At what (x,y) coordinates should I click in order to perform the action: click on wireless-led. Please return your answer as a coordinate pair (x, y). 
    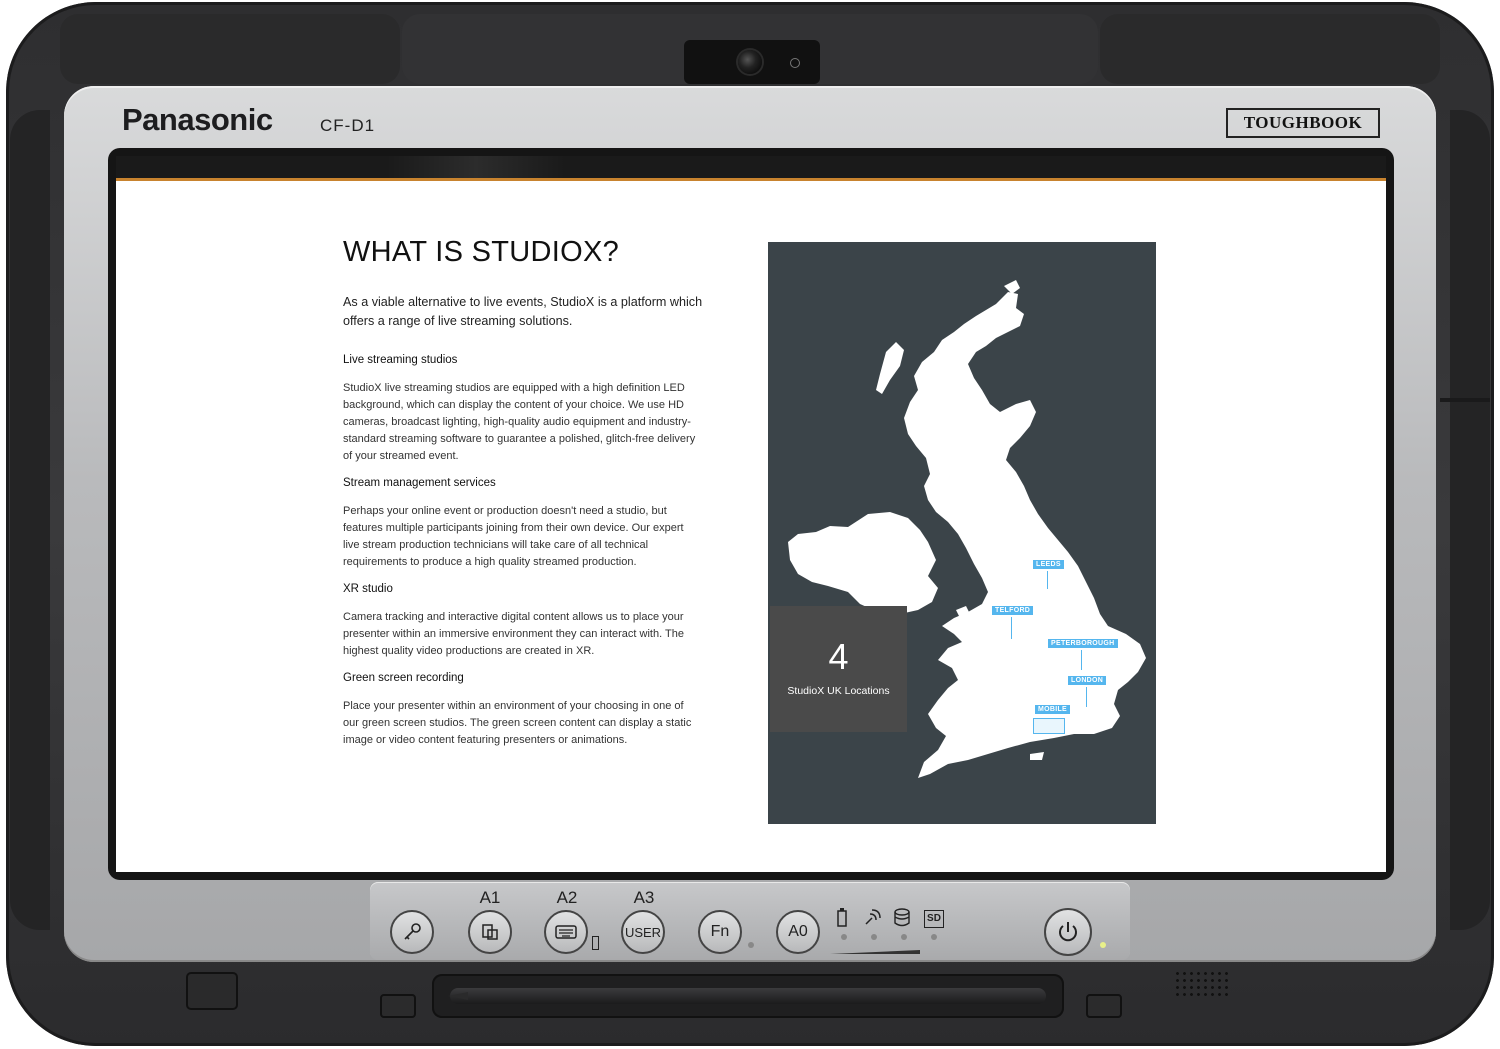
    Looking at the image, I should click on (874, 937).